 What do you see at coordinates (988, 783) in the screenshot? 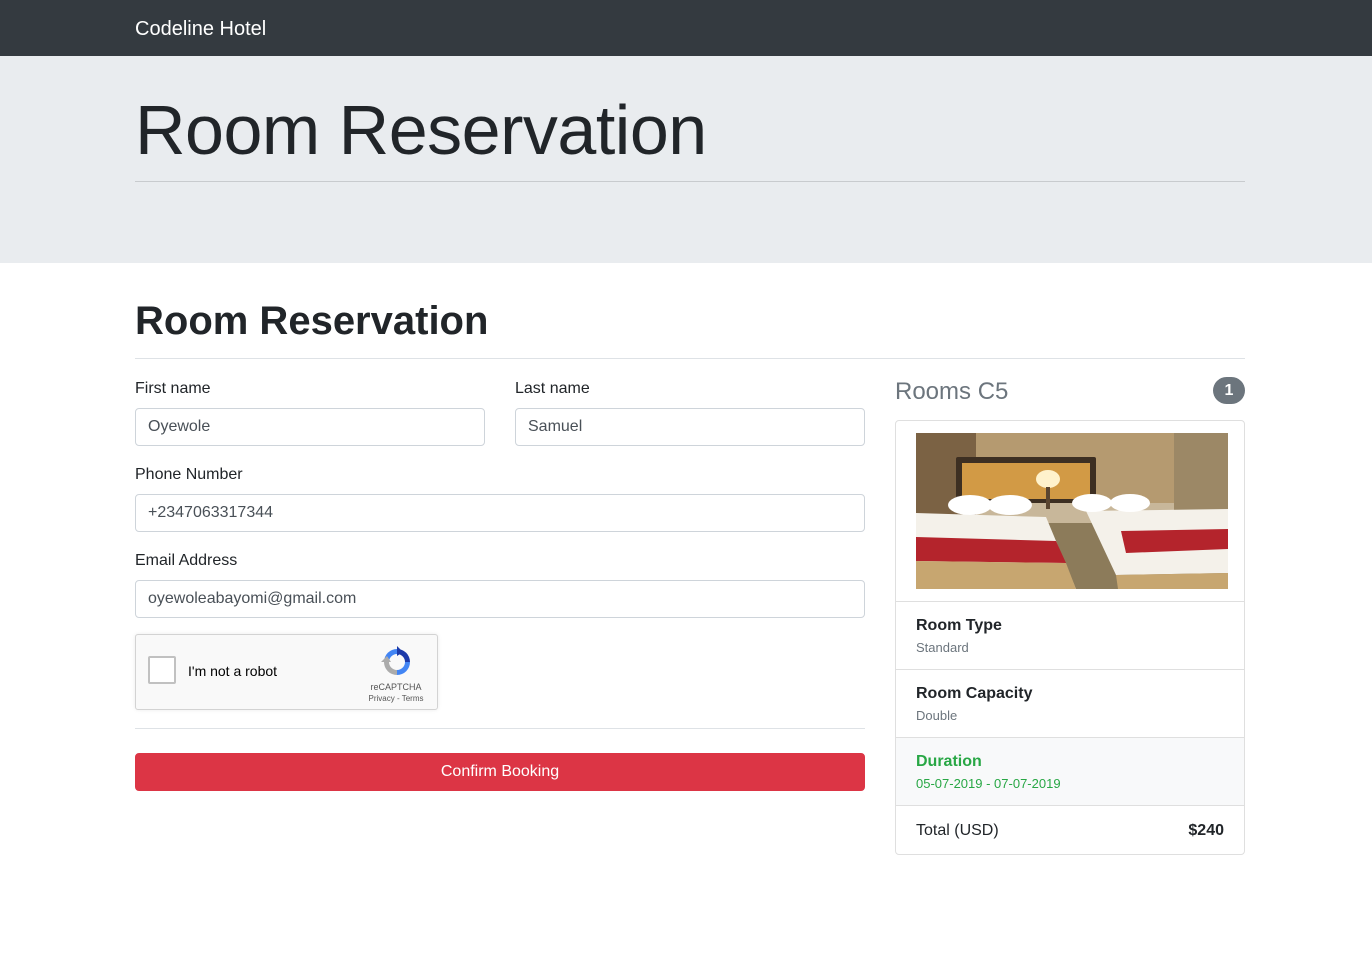
I see `duration-value: 05-07-2019 - 07-07-2019` at bounding box center [988, 783].